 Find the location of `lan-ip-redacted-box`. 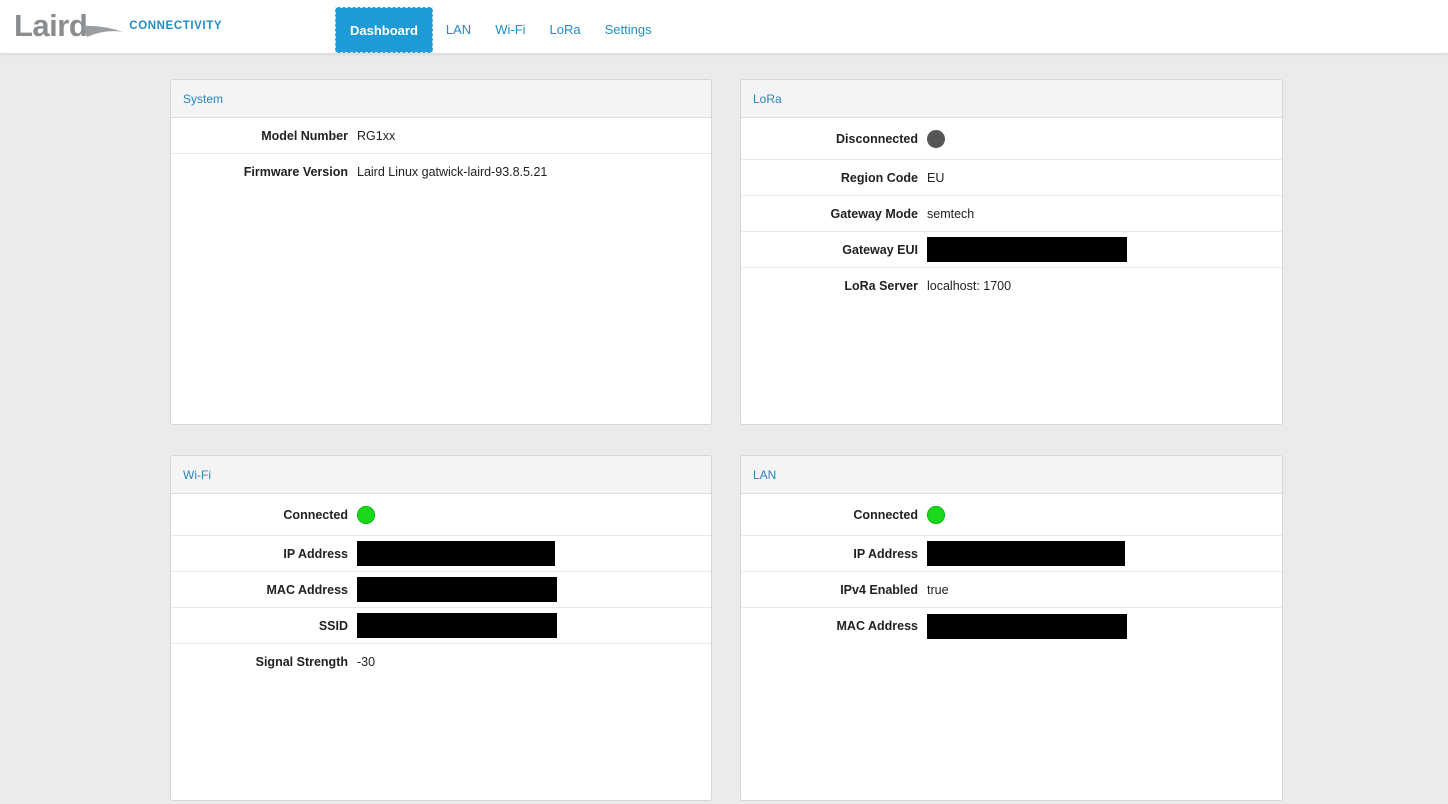

lan-ip-redacted-box is located at coordinates (1026, 553).